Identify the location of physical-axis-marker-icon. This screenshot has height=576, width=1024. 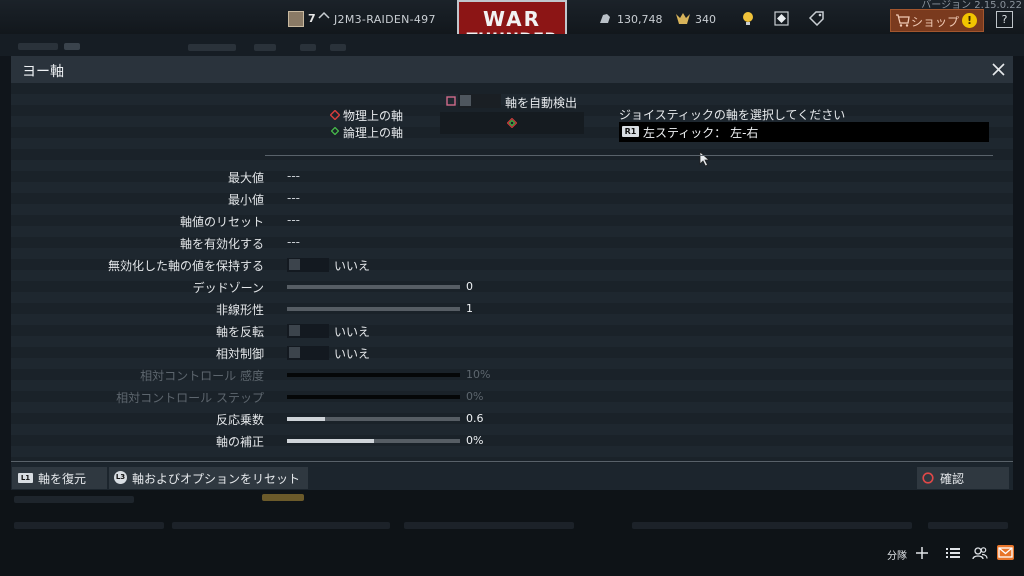
(335, 115).